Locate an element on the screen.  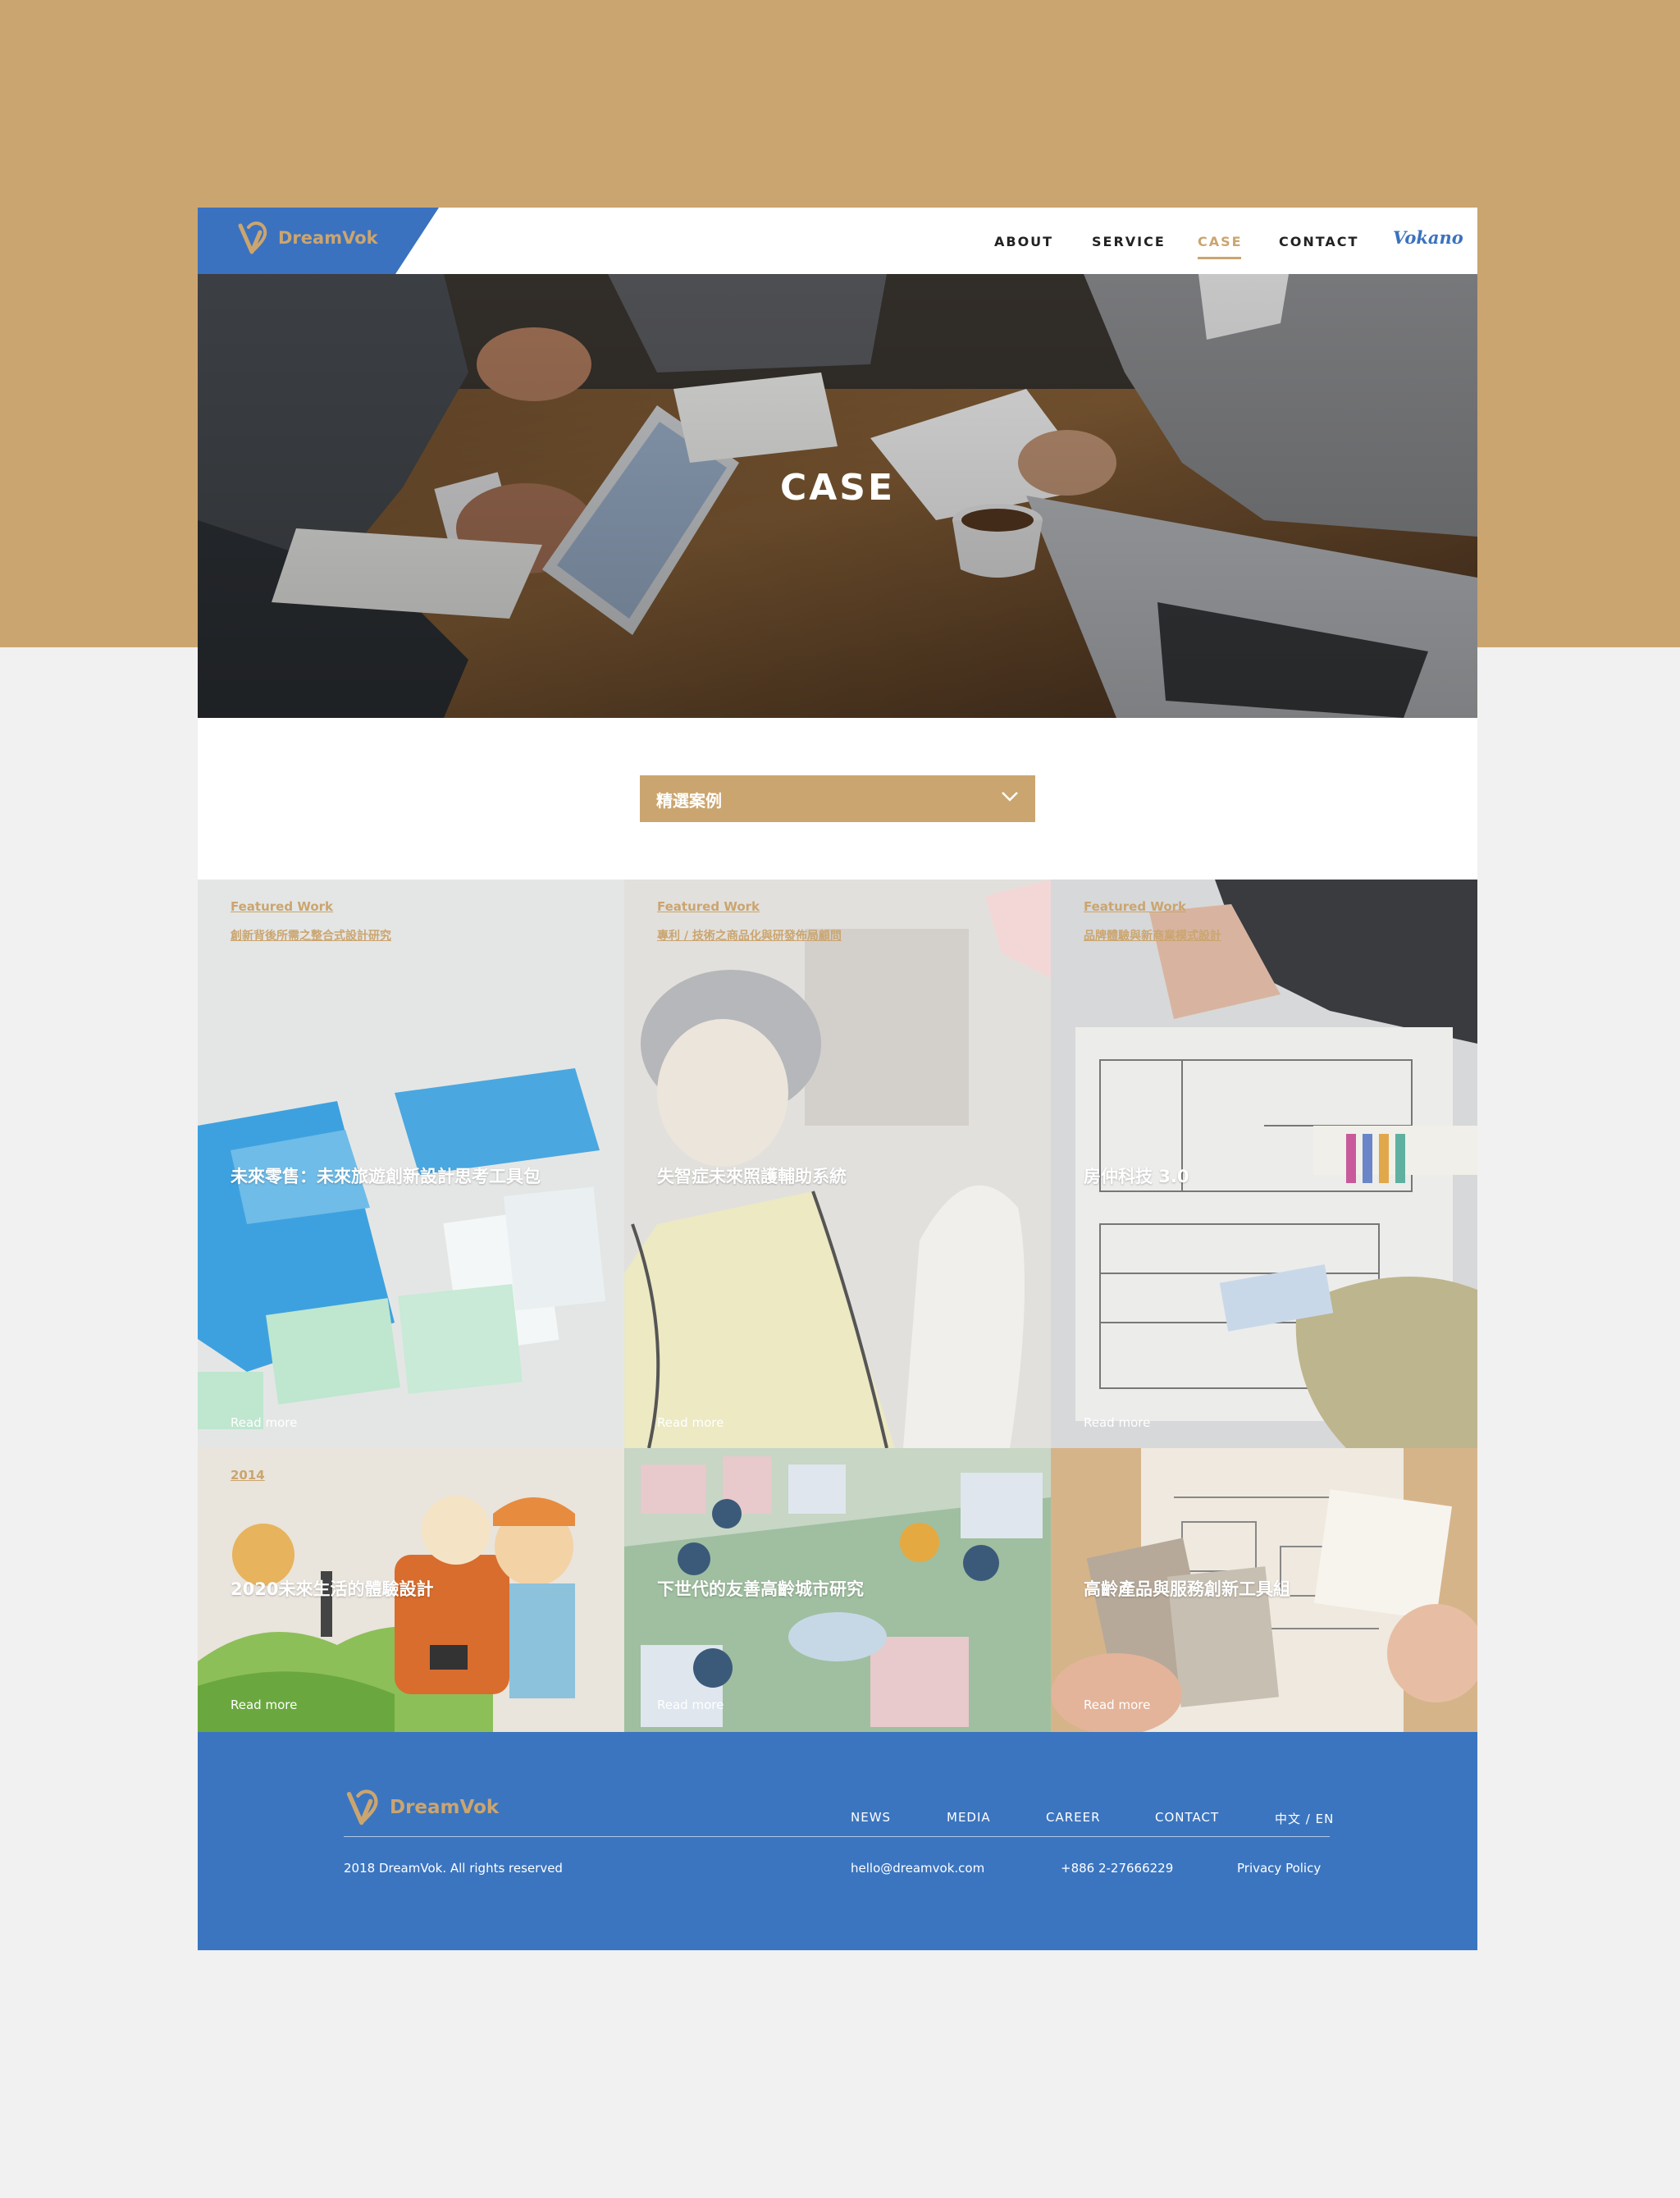
nav-service: SERVICE is located at coordinates (1129, 242).